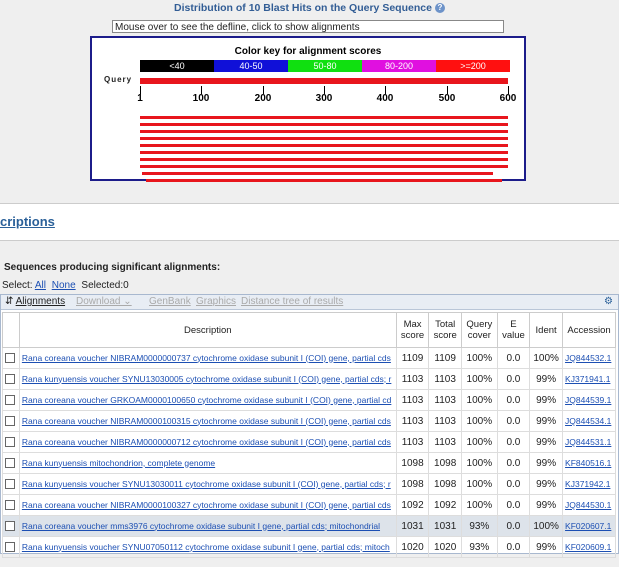  Describe the element at coordinates (588, 400) in the screenshot. I see `accession-link: JQ844539.1` at that location.